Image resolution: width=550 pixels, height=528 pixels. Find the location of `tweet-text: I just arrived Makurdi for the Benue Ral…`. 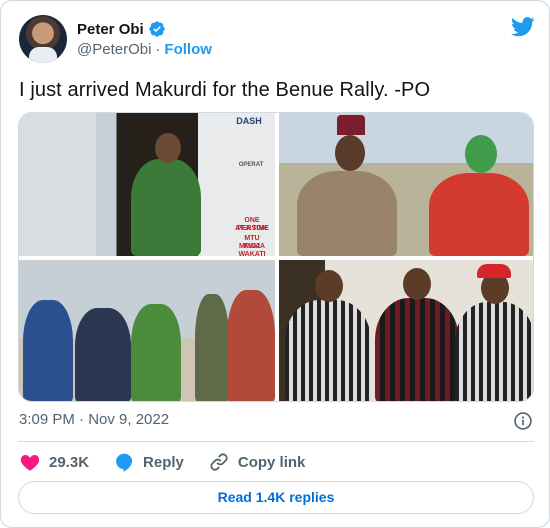

tweet-text: I just arrived Makurdi for the Benue Ral… is located at coordinates (225, 90).